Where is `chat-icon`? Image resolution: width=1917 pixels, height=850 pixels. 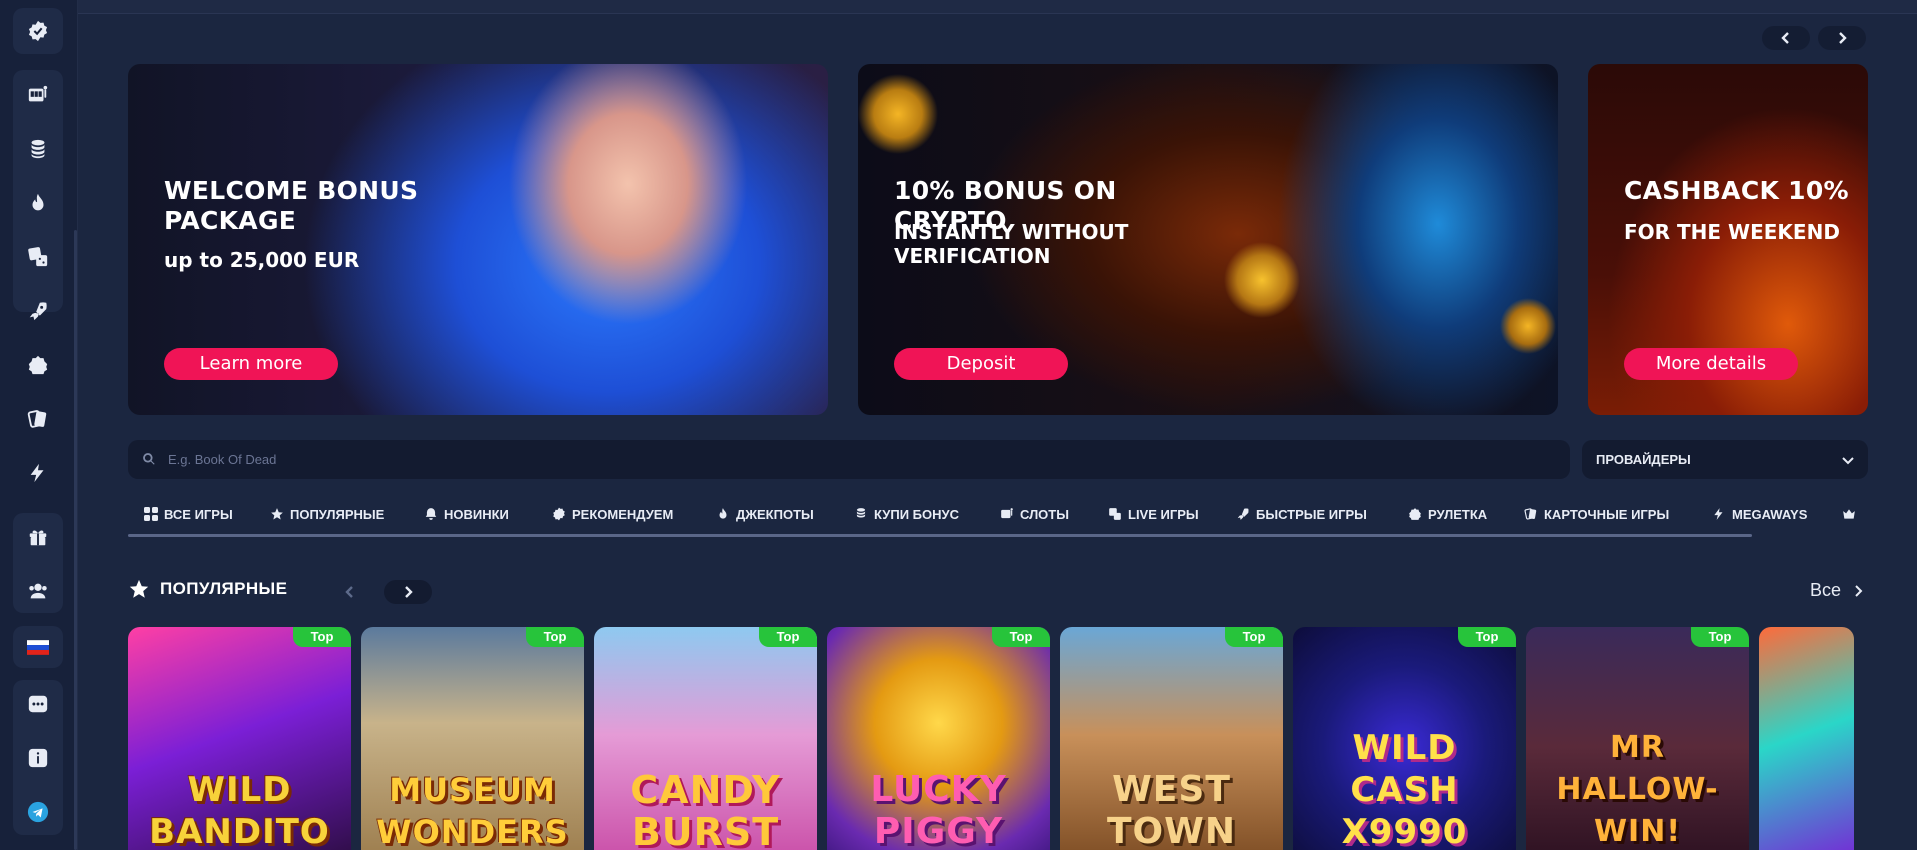 chat-icon is located at coordinates (38, 704).